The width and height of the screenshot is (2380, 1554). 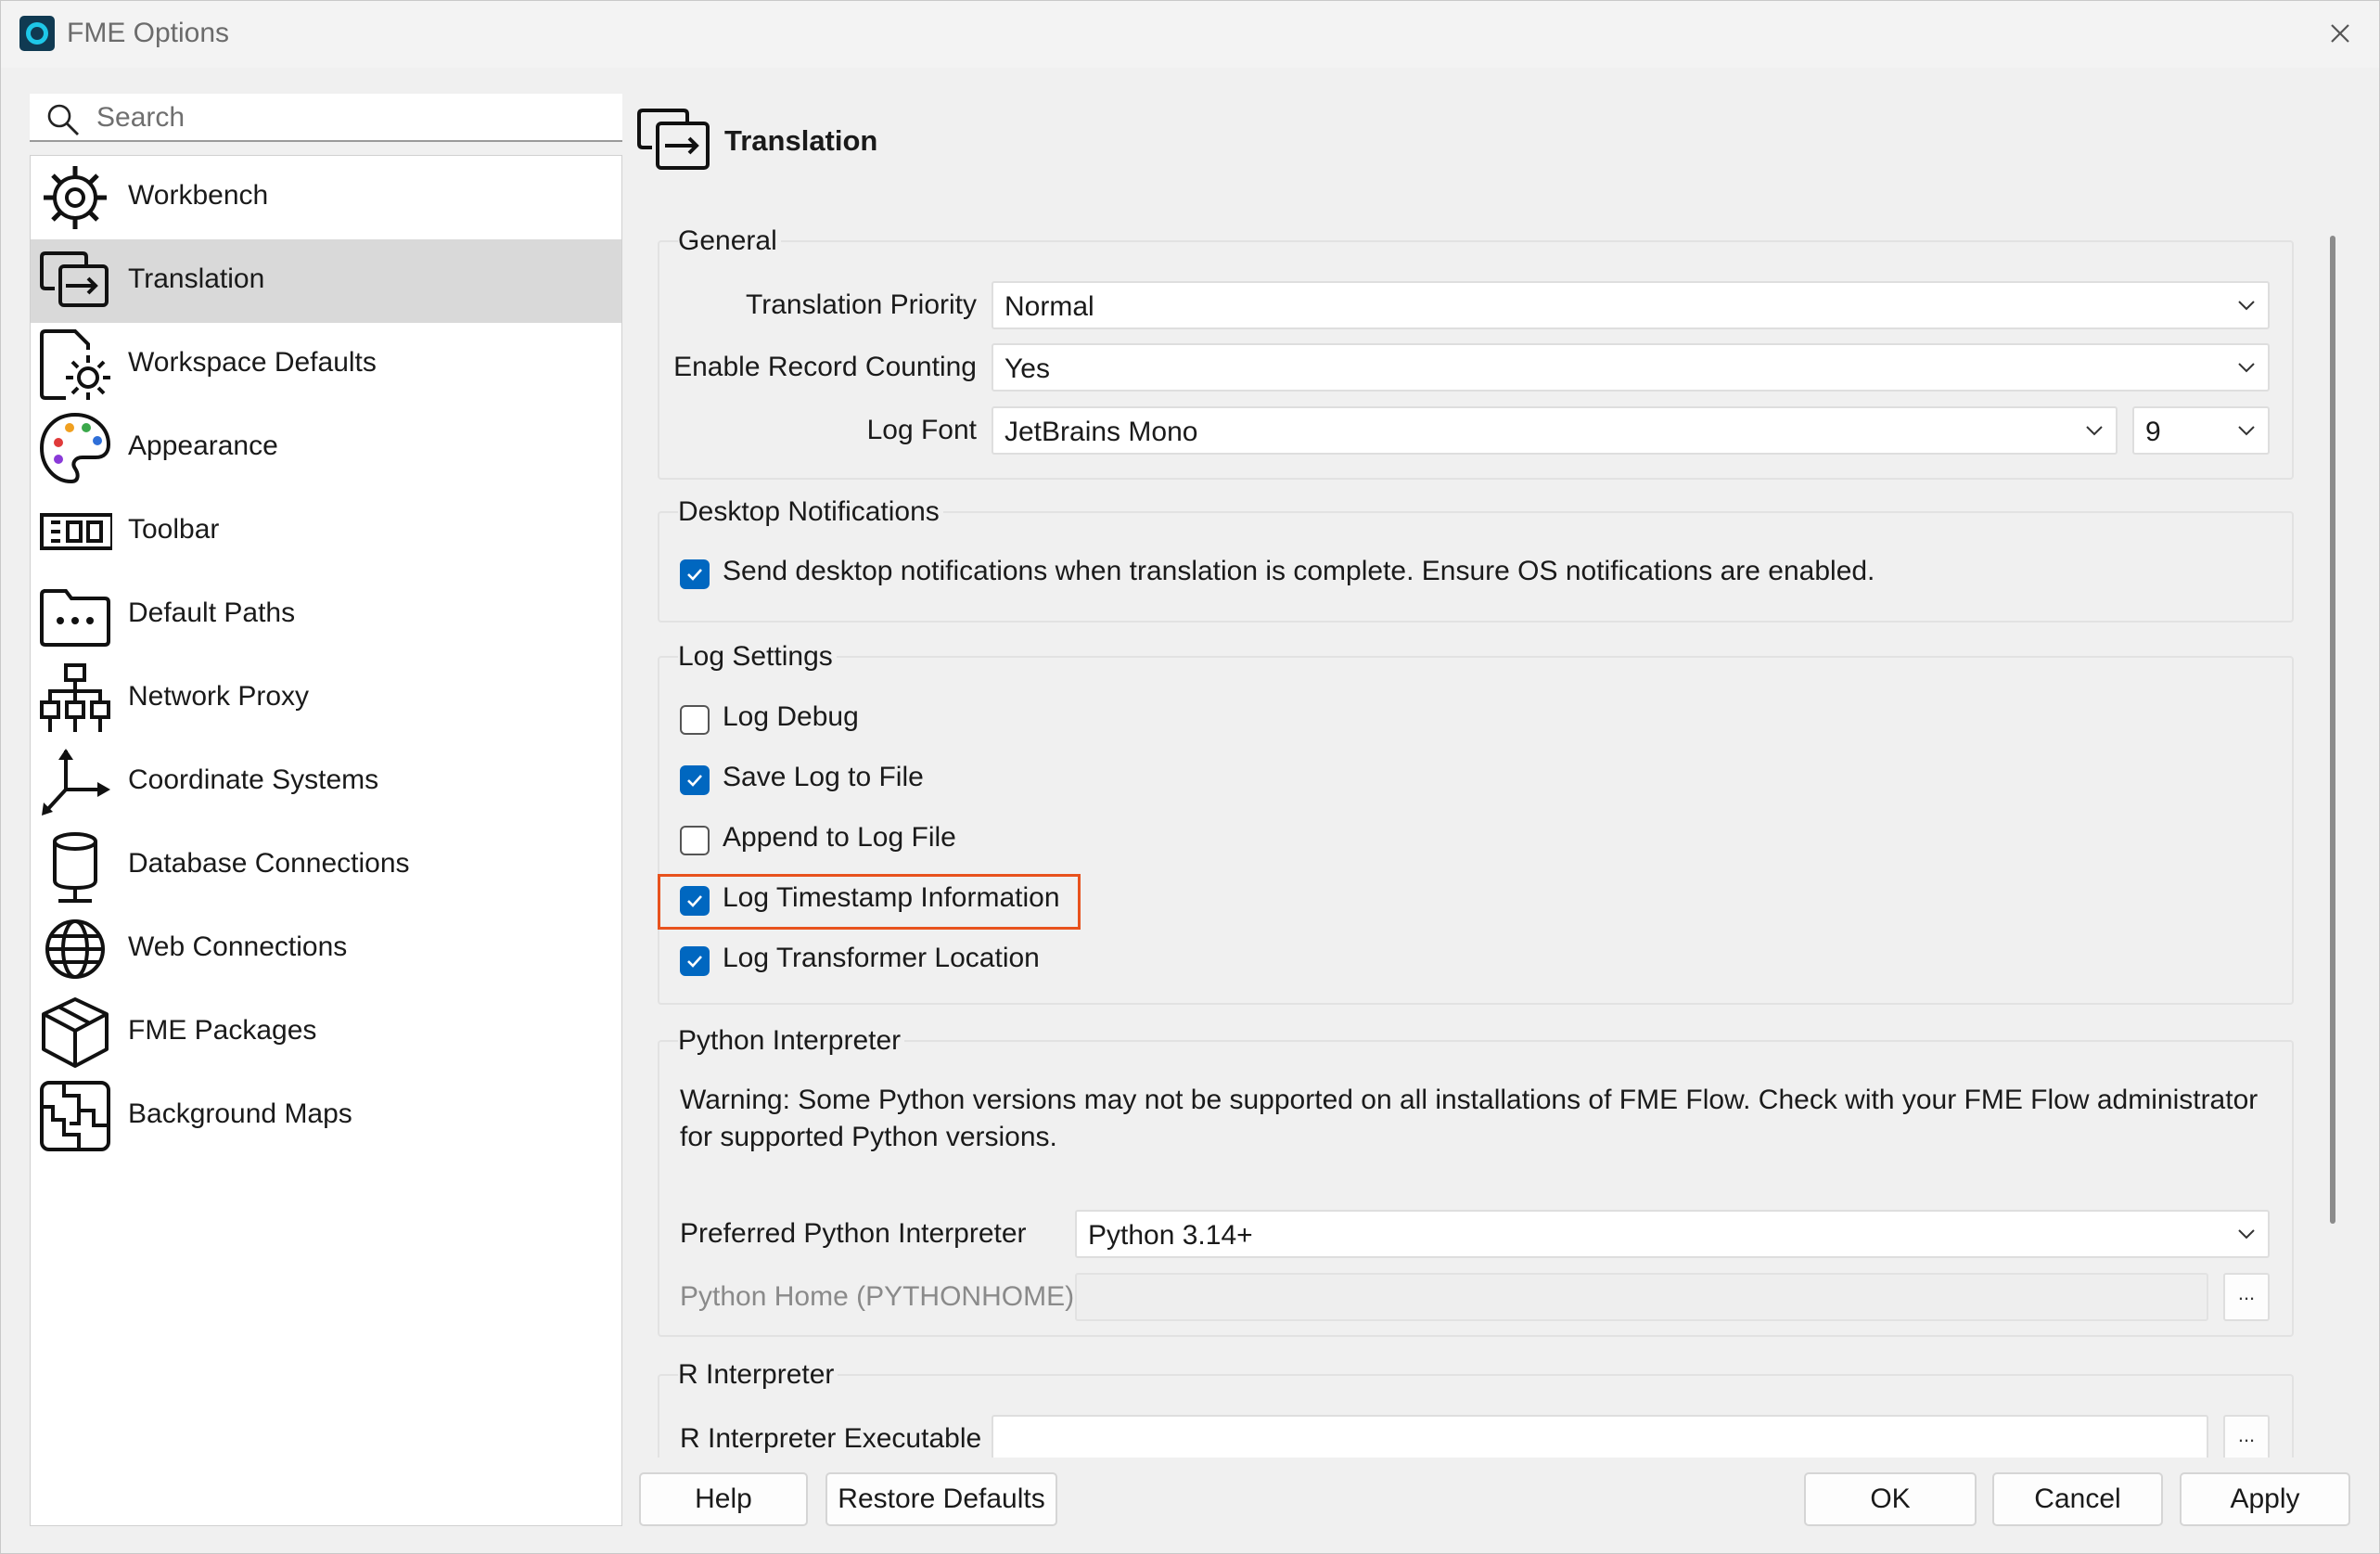 What do you see at coordinates (75, 867) in the screenshot?
I see `database-icon` at bounding box center [75, 867].